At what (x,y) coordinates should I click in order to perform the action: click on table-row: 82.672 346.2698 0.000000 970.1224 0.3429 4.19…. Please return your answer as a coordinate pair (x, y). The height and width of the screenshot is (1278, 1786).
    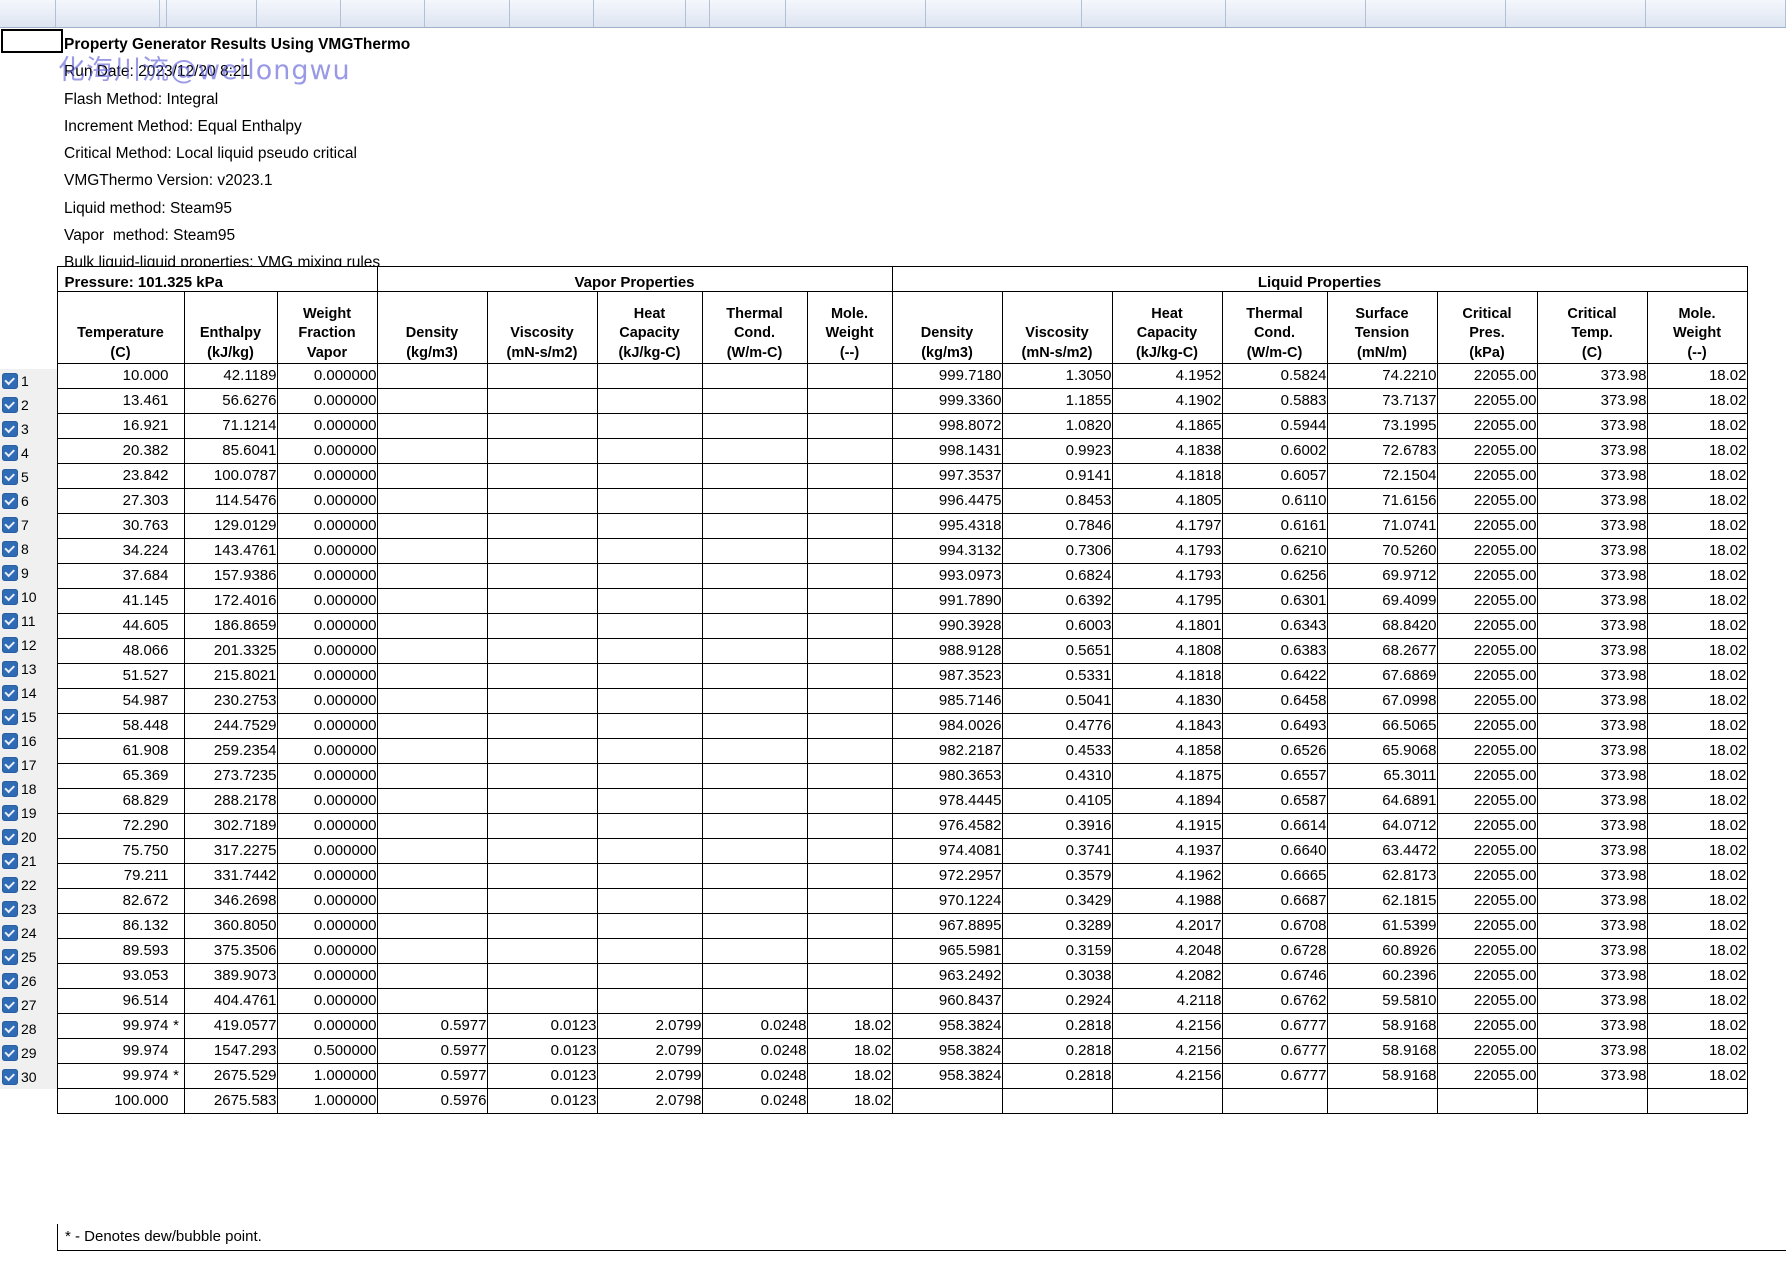
    Looking at the image, I should click on (874, 901).